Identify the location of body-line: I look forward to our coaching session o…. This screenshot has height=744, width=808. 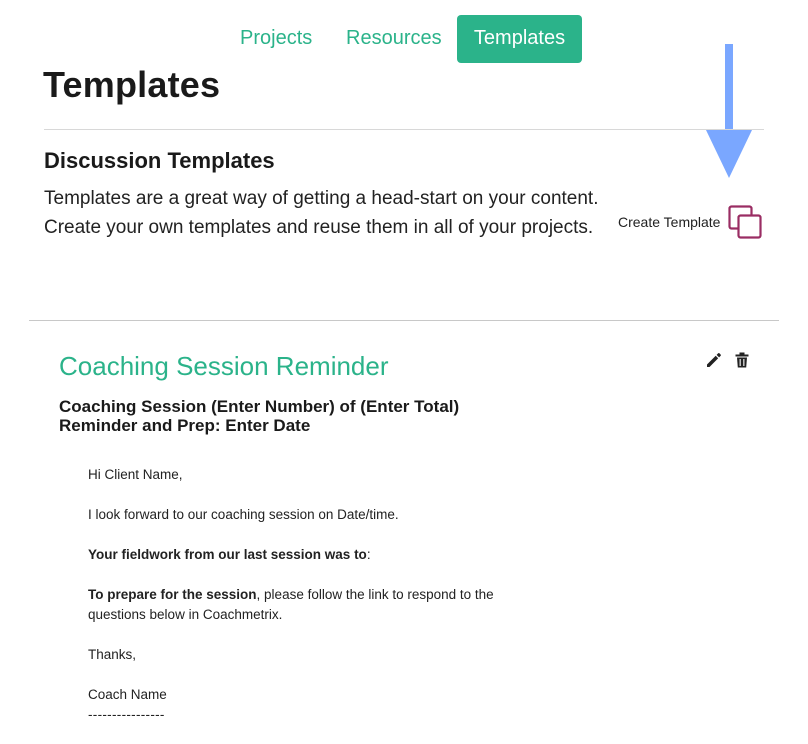
(243, 514).